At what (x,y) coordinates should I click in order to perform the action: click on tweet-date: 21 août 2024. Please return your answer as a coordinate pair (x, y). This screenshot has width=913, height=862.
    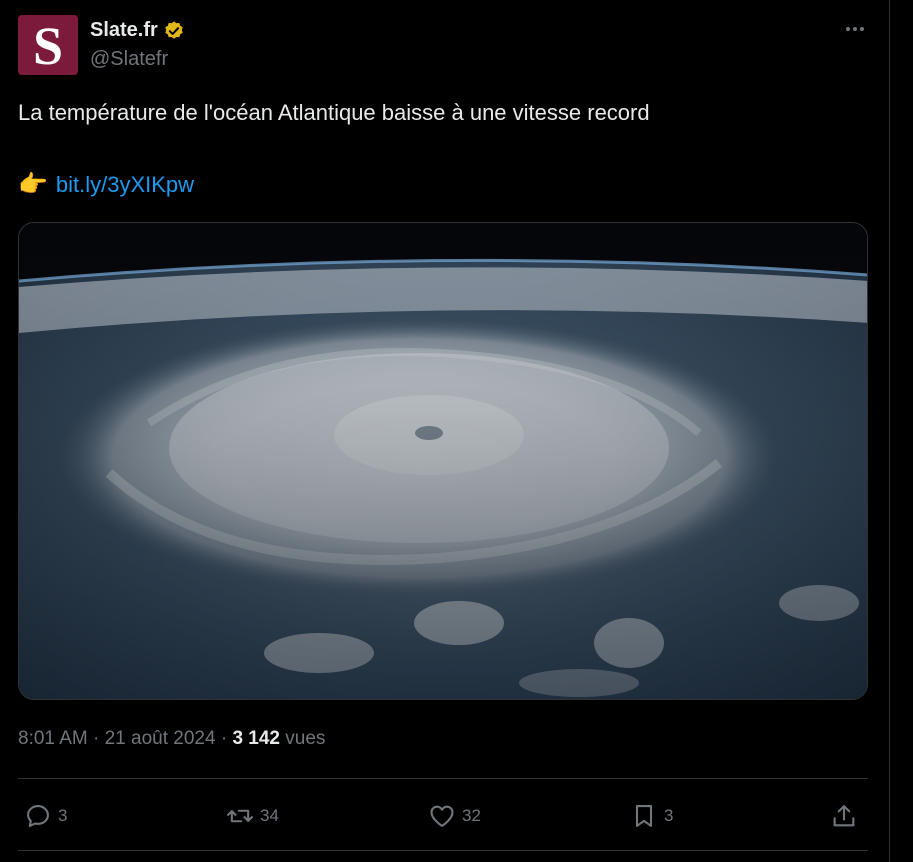
    Looking at the image, I should click on (160, 738).